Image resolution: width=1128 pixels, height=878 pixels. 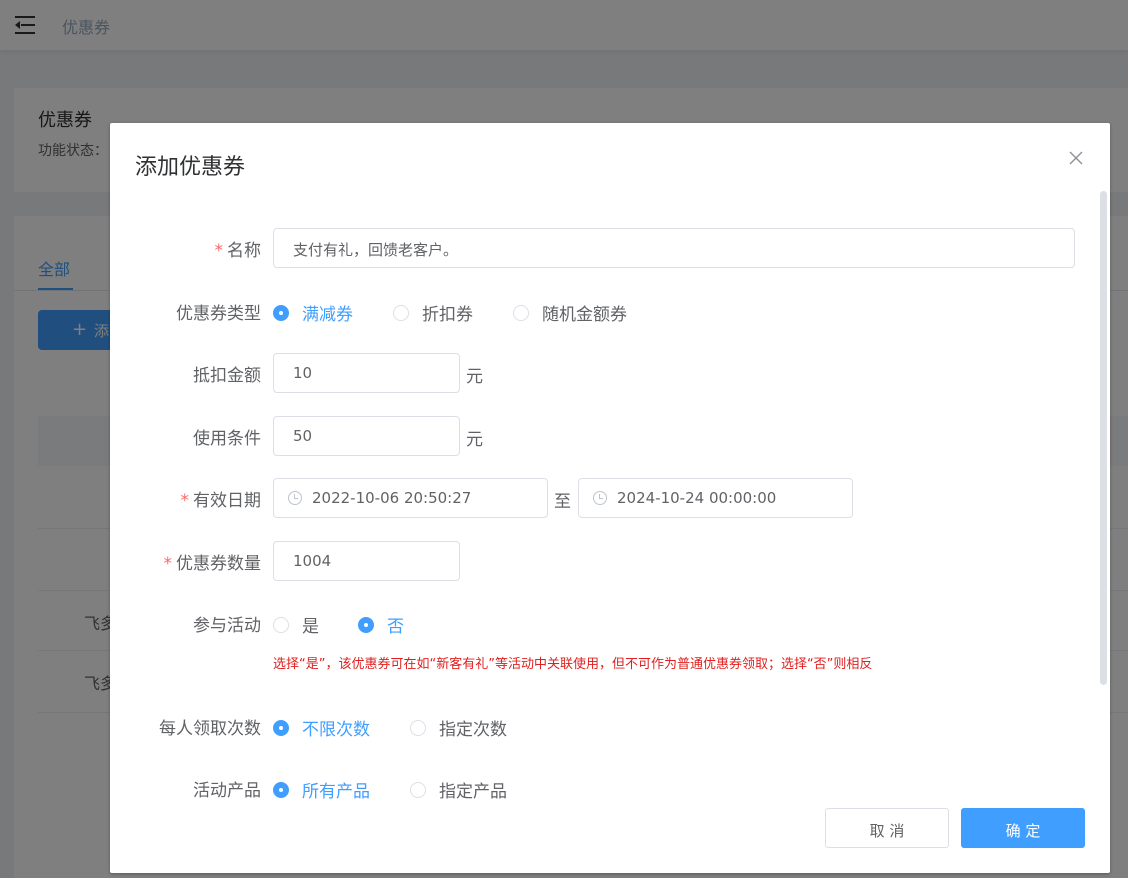 I want to click on coupon-type-label: 优惠券类型, so click(x=218, y=314).